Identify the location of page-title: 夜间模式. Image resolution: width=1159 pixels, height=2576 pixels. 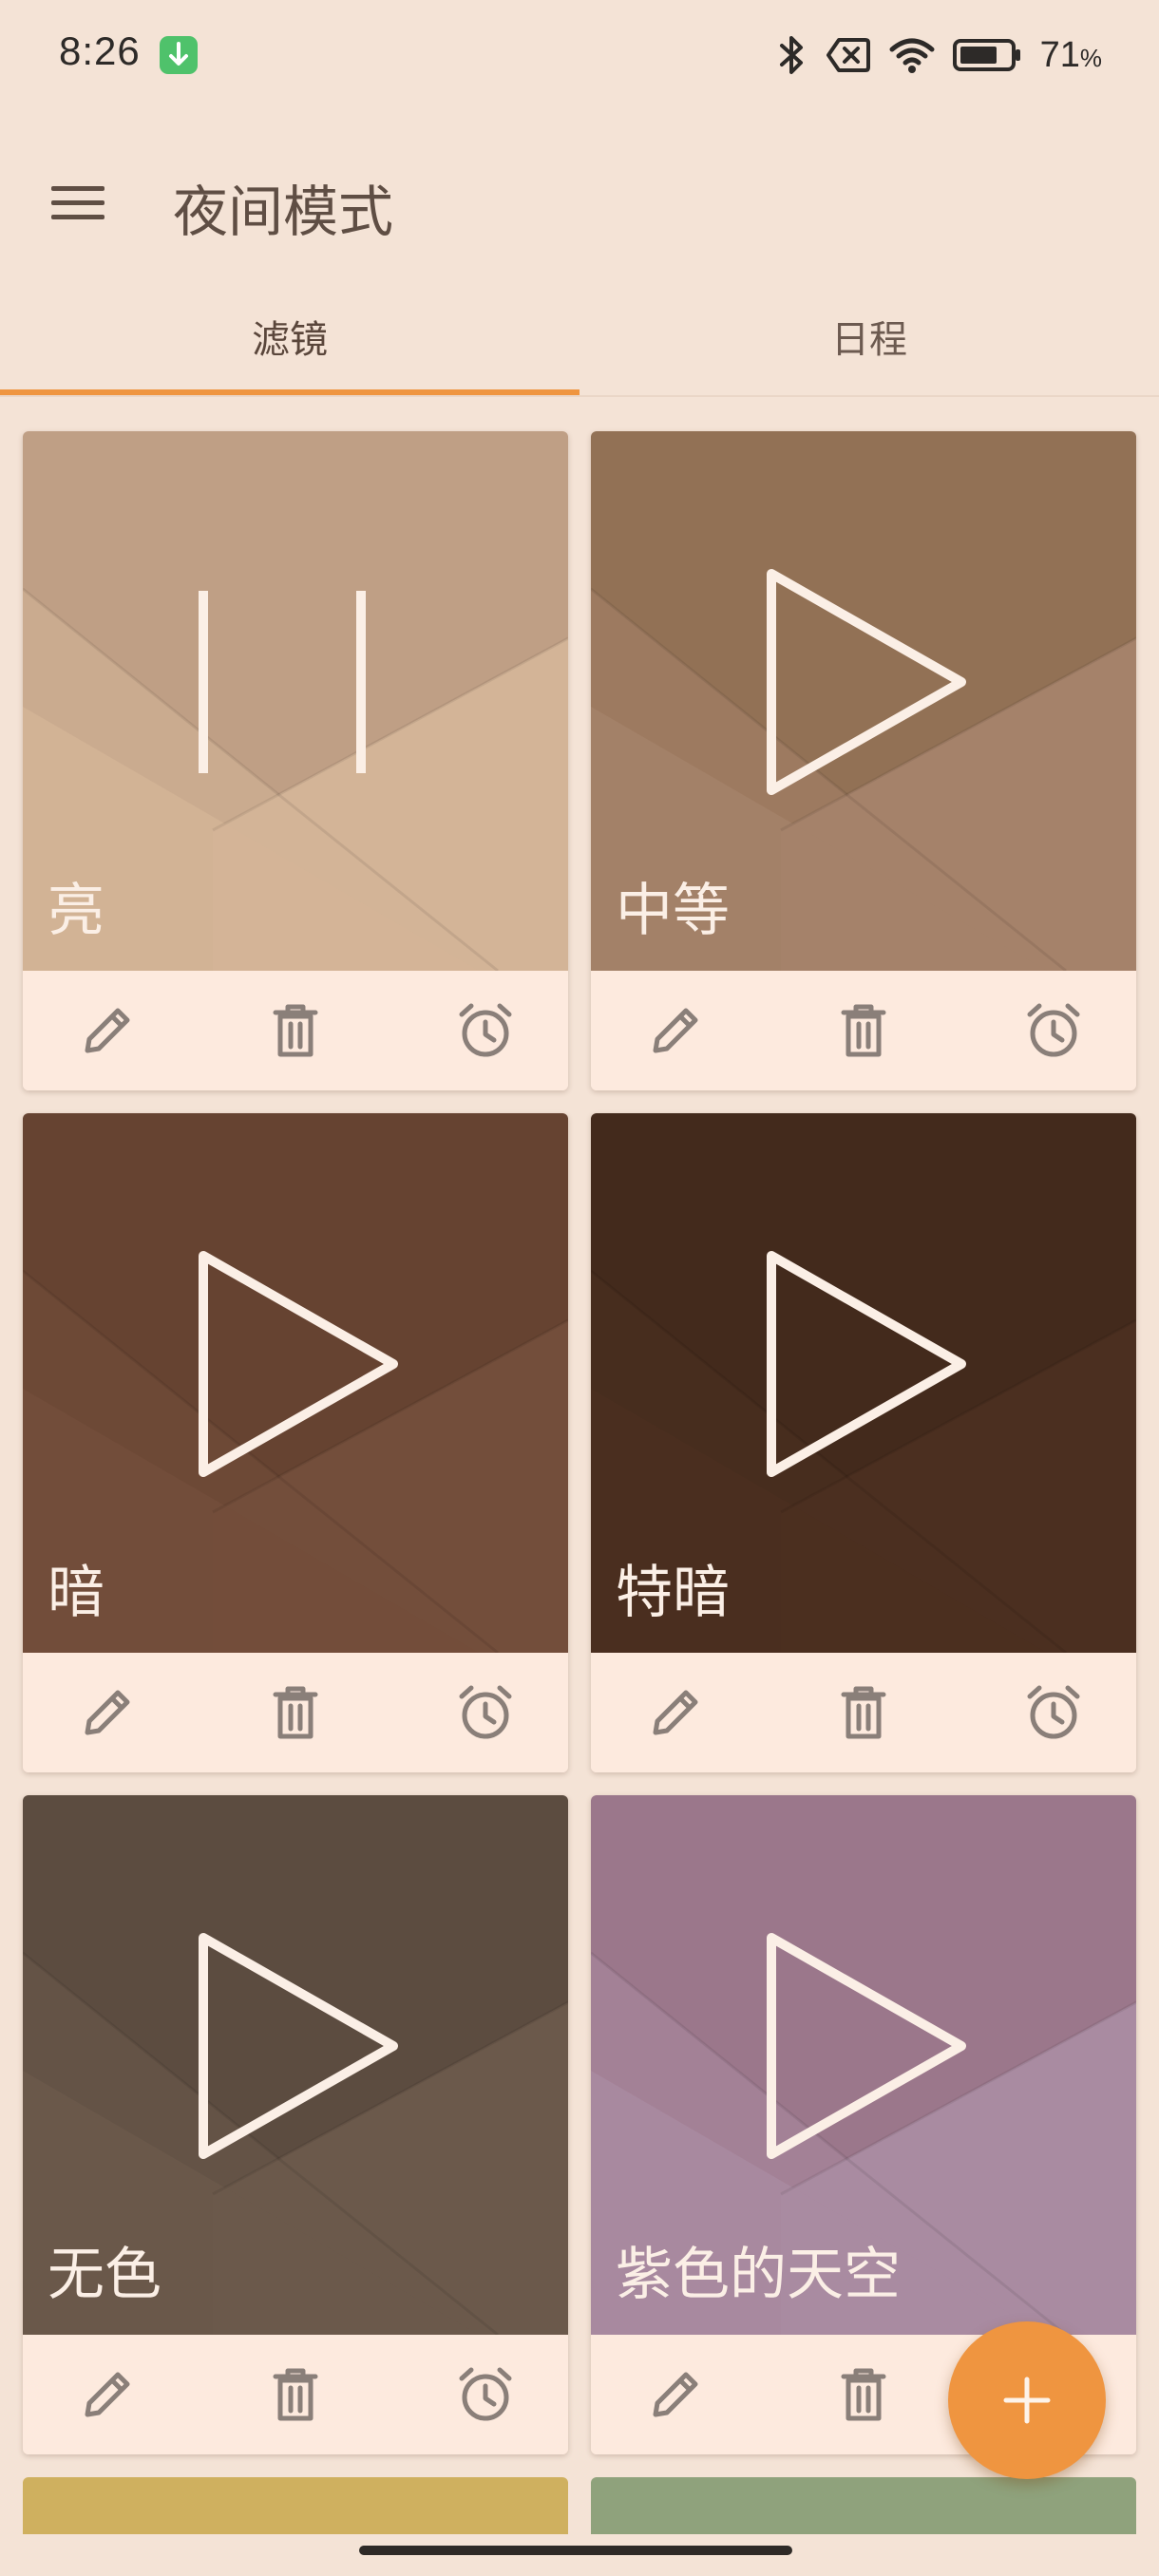
(283, 212).